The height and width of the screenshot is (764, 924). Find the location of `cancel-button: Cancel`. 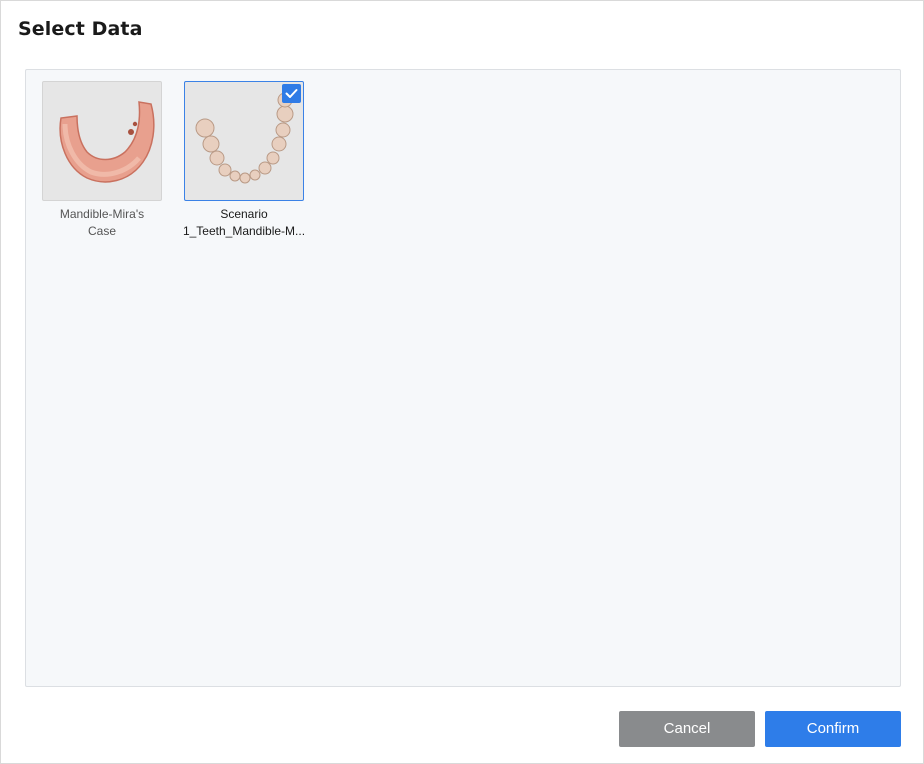

cancel-button: Cancel is located at coordinates (687, 729).